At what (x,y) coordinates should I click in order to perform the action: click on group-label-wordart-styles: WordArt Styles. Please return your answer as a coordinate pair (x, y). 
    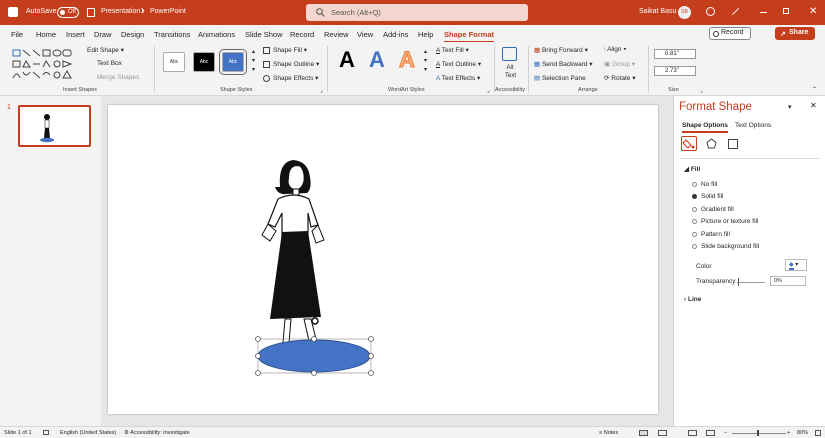
    Looking at the image, I should click on (406, 90).